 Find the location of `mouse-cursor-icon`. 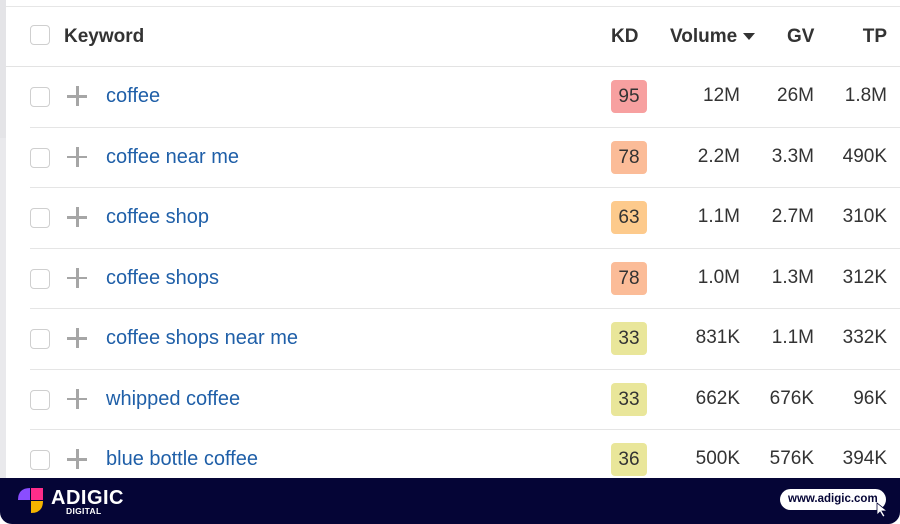

mouse-cursor-icon is located at coordinates (882, 510).